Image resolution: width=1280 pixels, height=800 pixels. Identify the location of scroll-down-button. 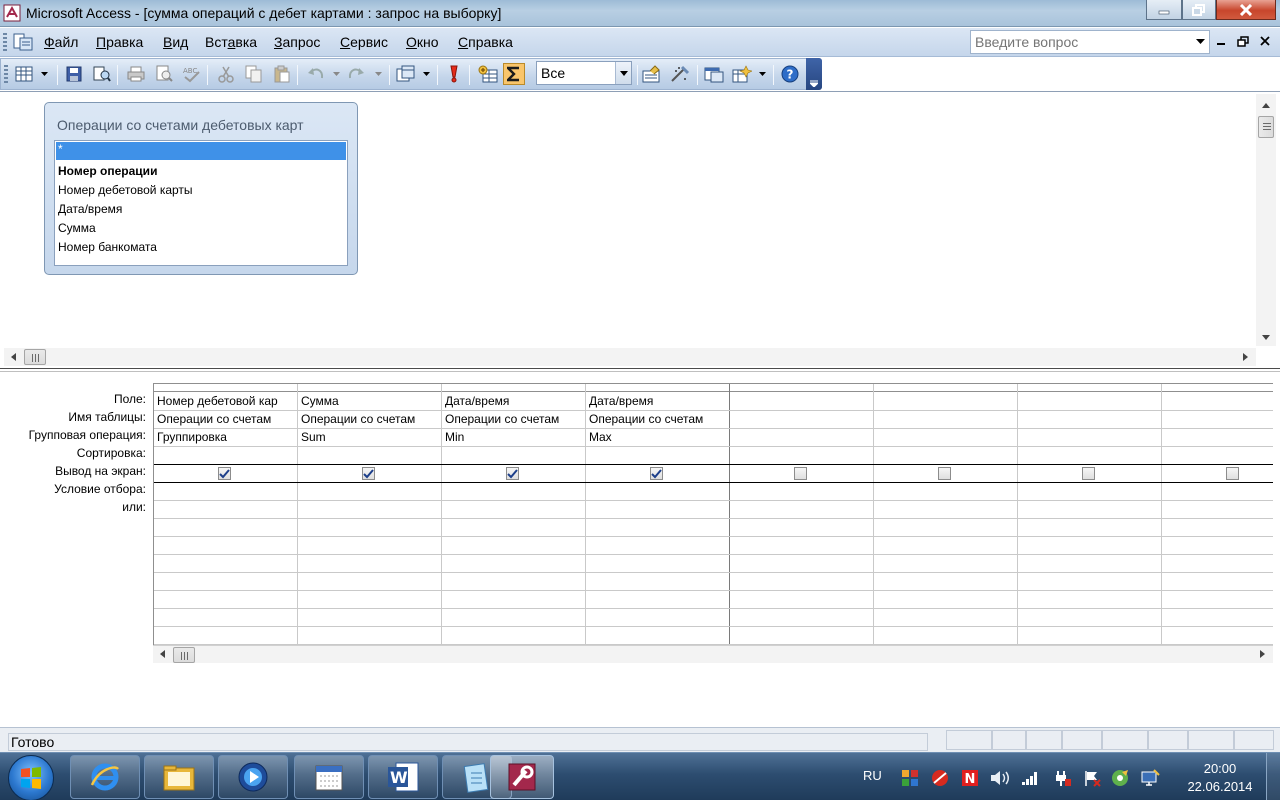
(1266, 337).